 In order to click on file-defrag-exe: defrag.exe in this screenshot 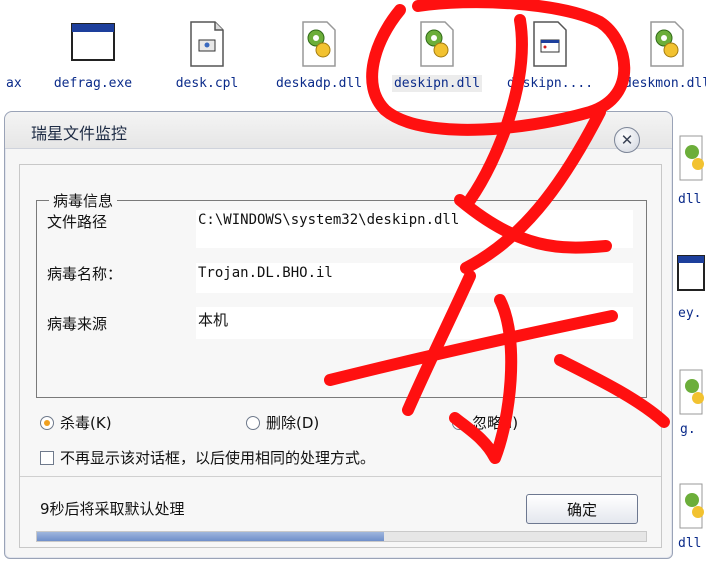, I will do `click(93, 56)`.